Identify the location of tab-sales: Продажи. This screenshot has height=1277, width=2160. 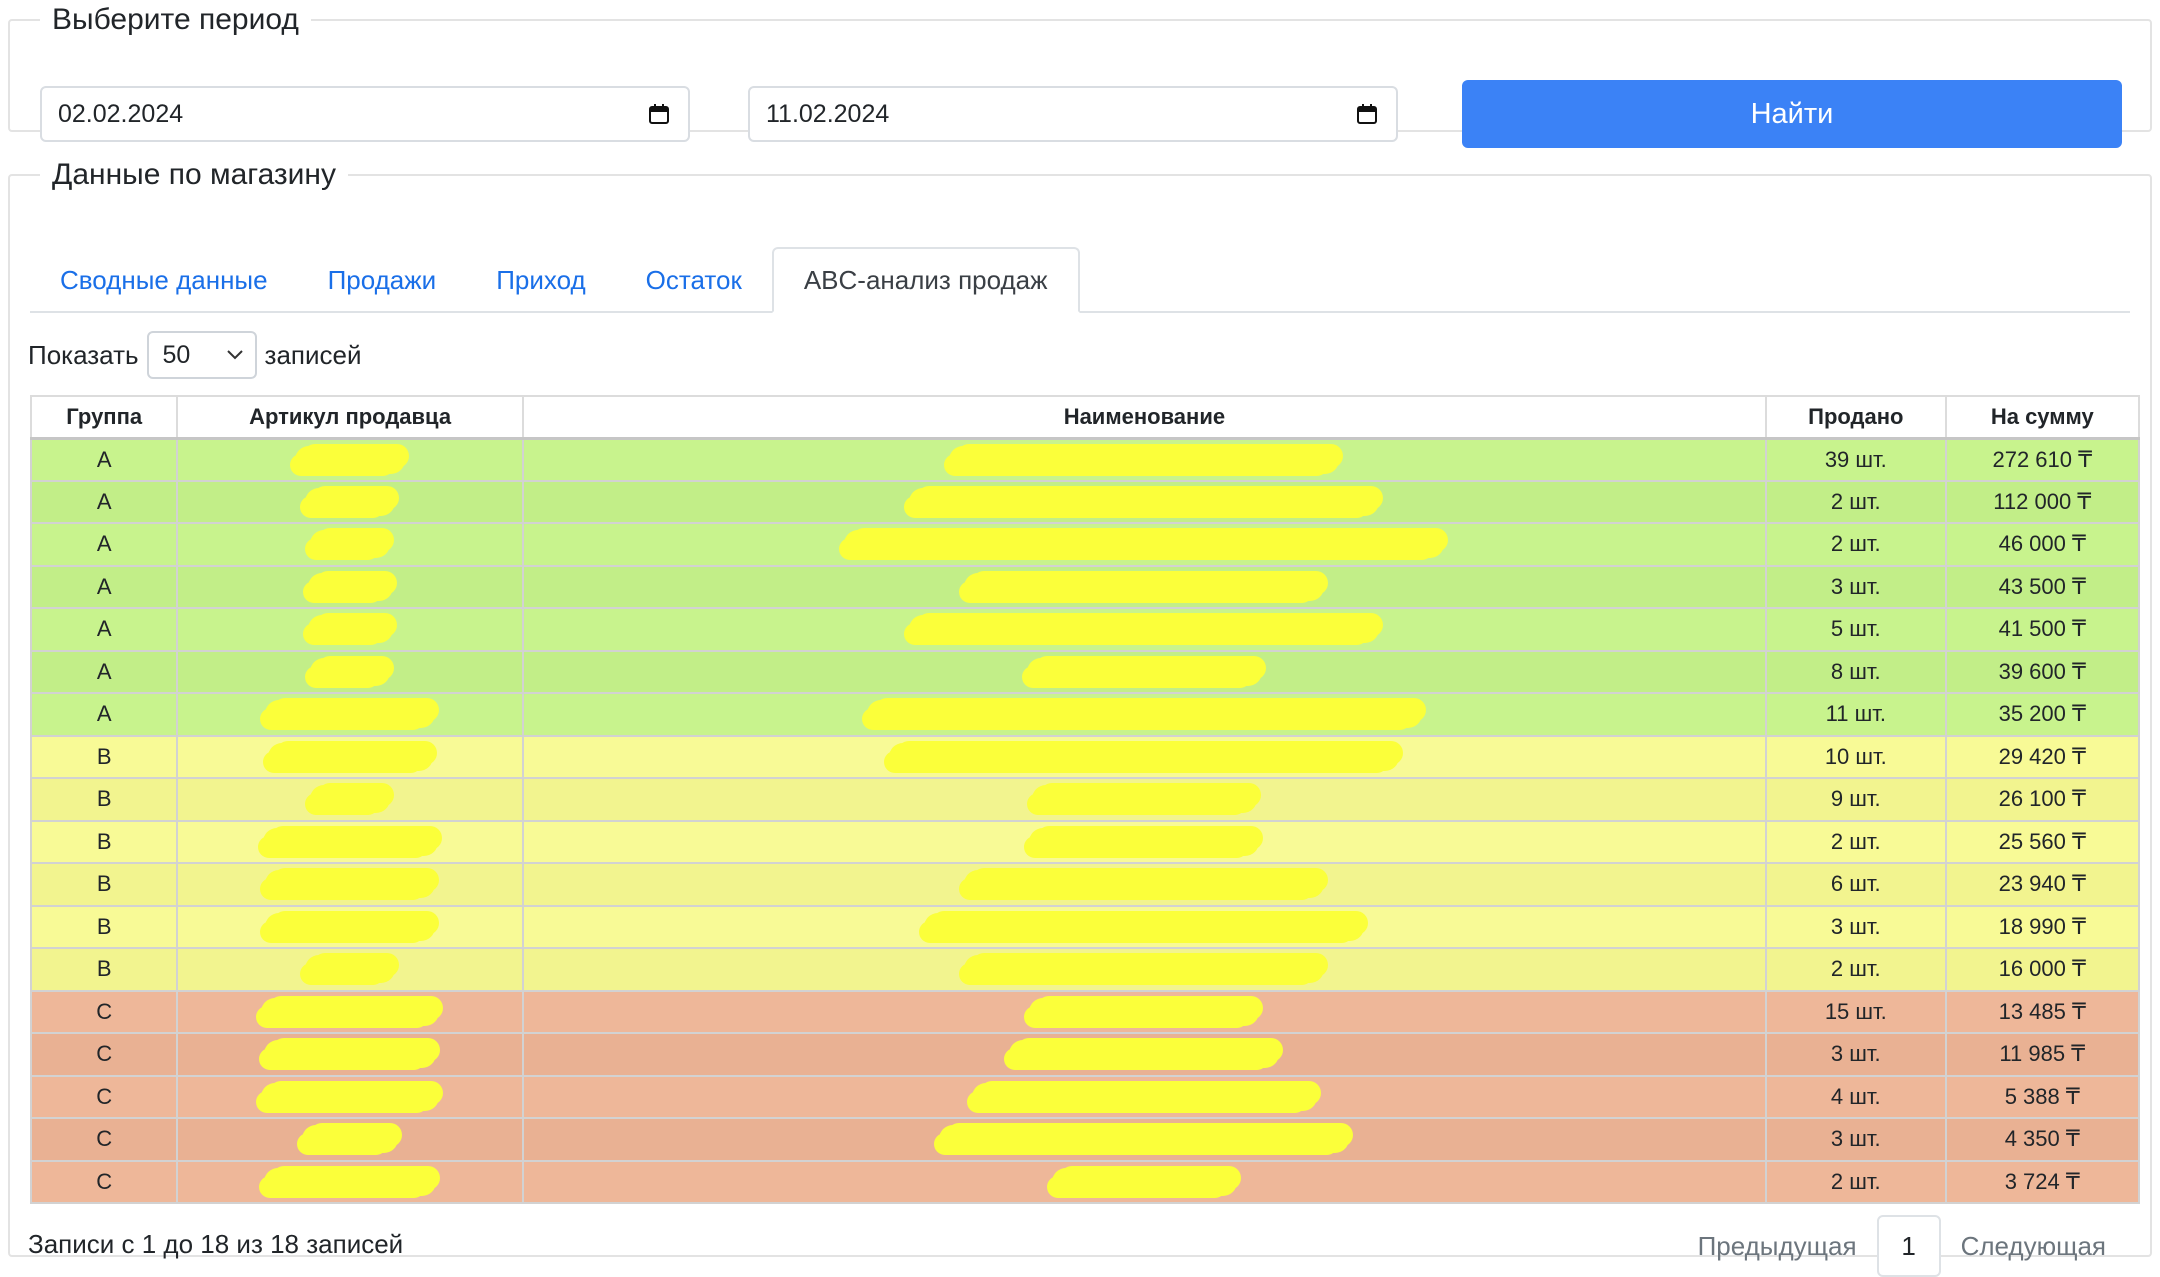
(382, 280).